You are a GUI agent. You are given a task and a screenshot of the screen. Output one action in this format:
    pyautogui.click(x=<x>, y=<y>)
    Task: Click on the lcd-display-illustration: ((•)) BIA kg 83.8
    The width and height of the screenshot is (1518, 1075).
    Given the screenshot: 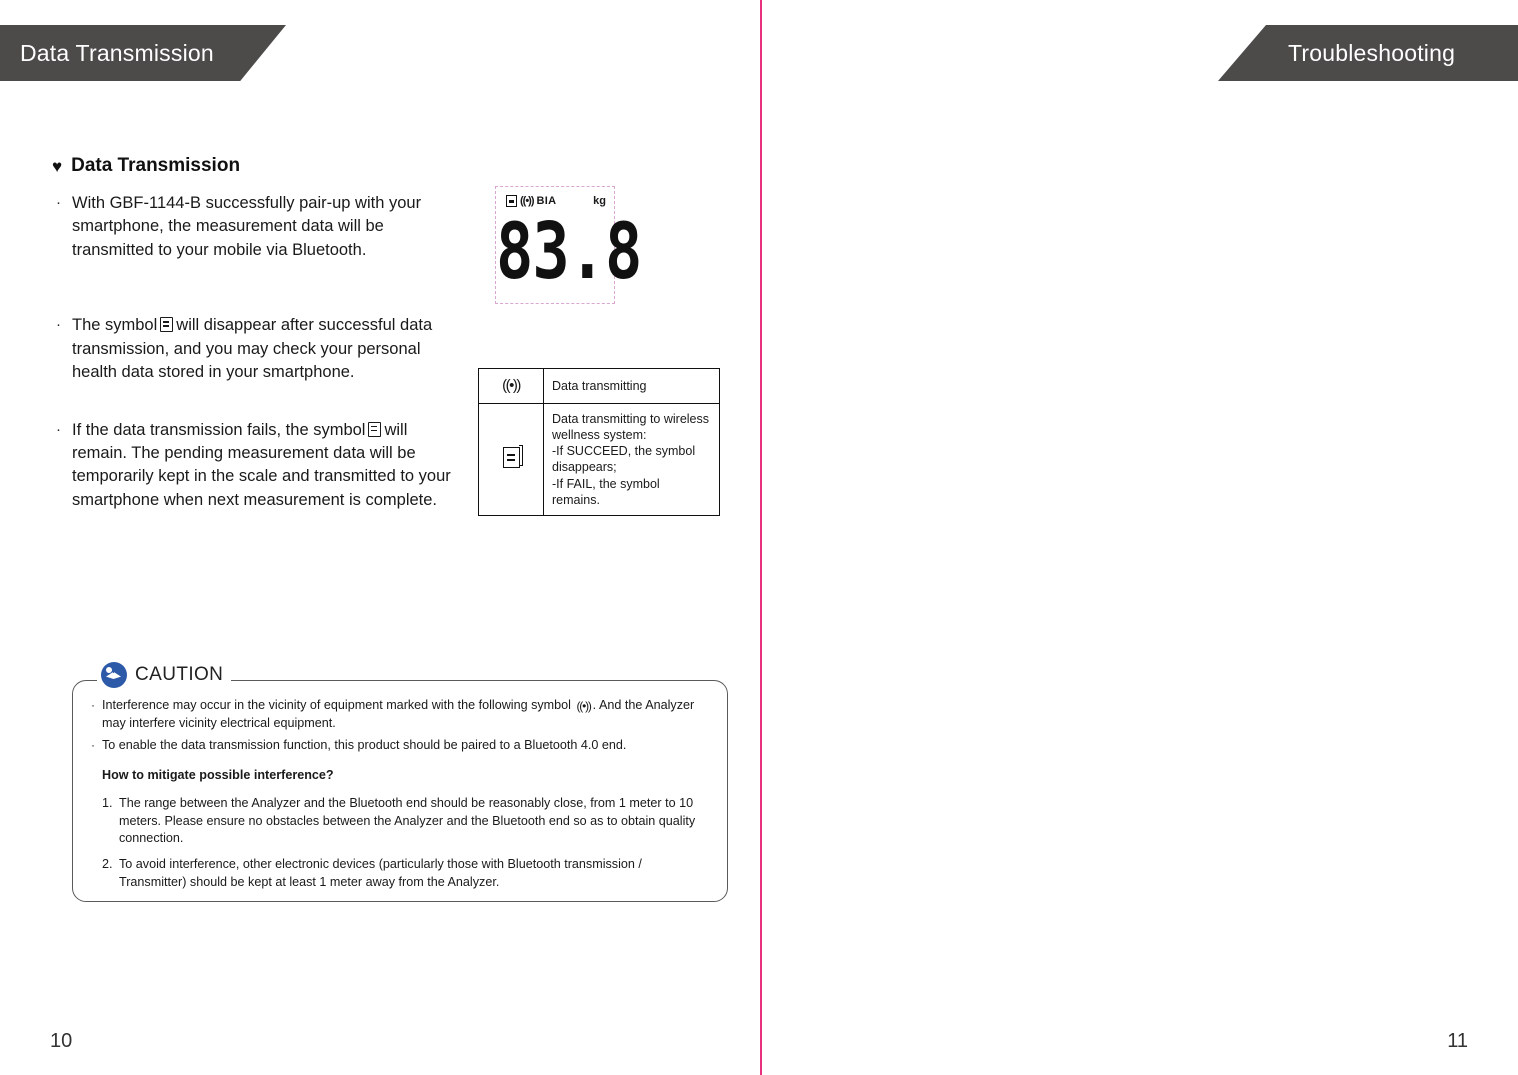 What is the action you would take?
    pyautogui.click(x=568, y=245)
    